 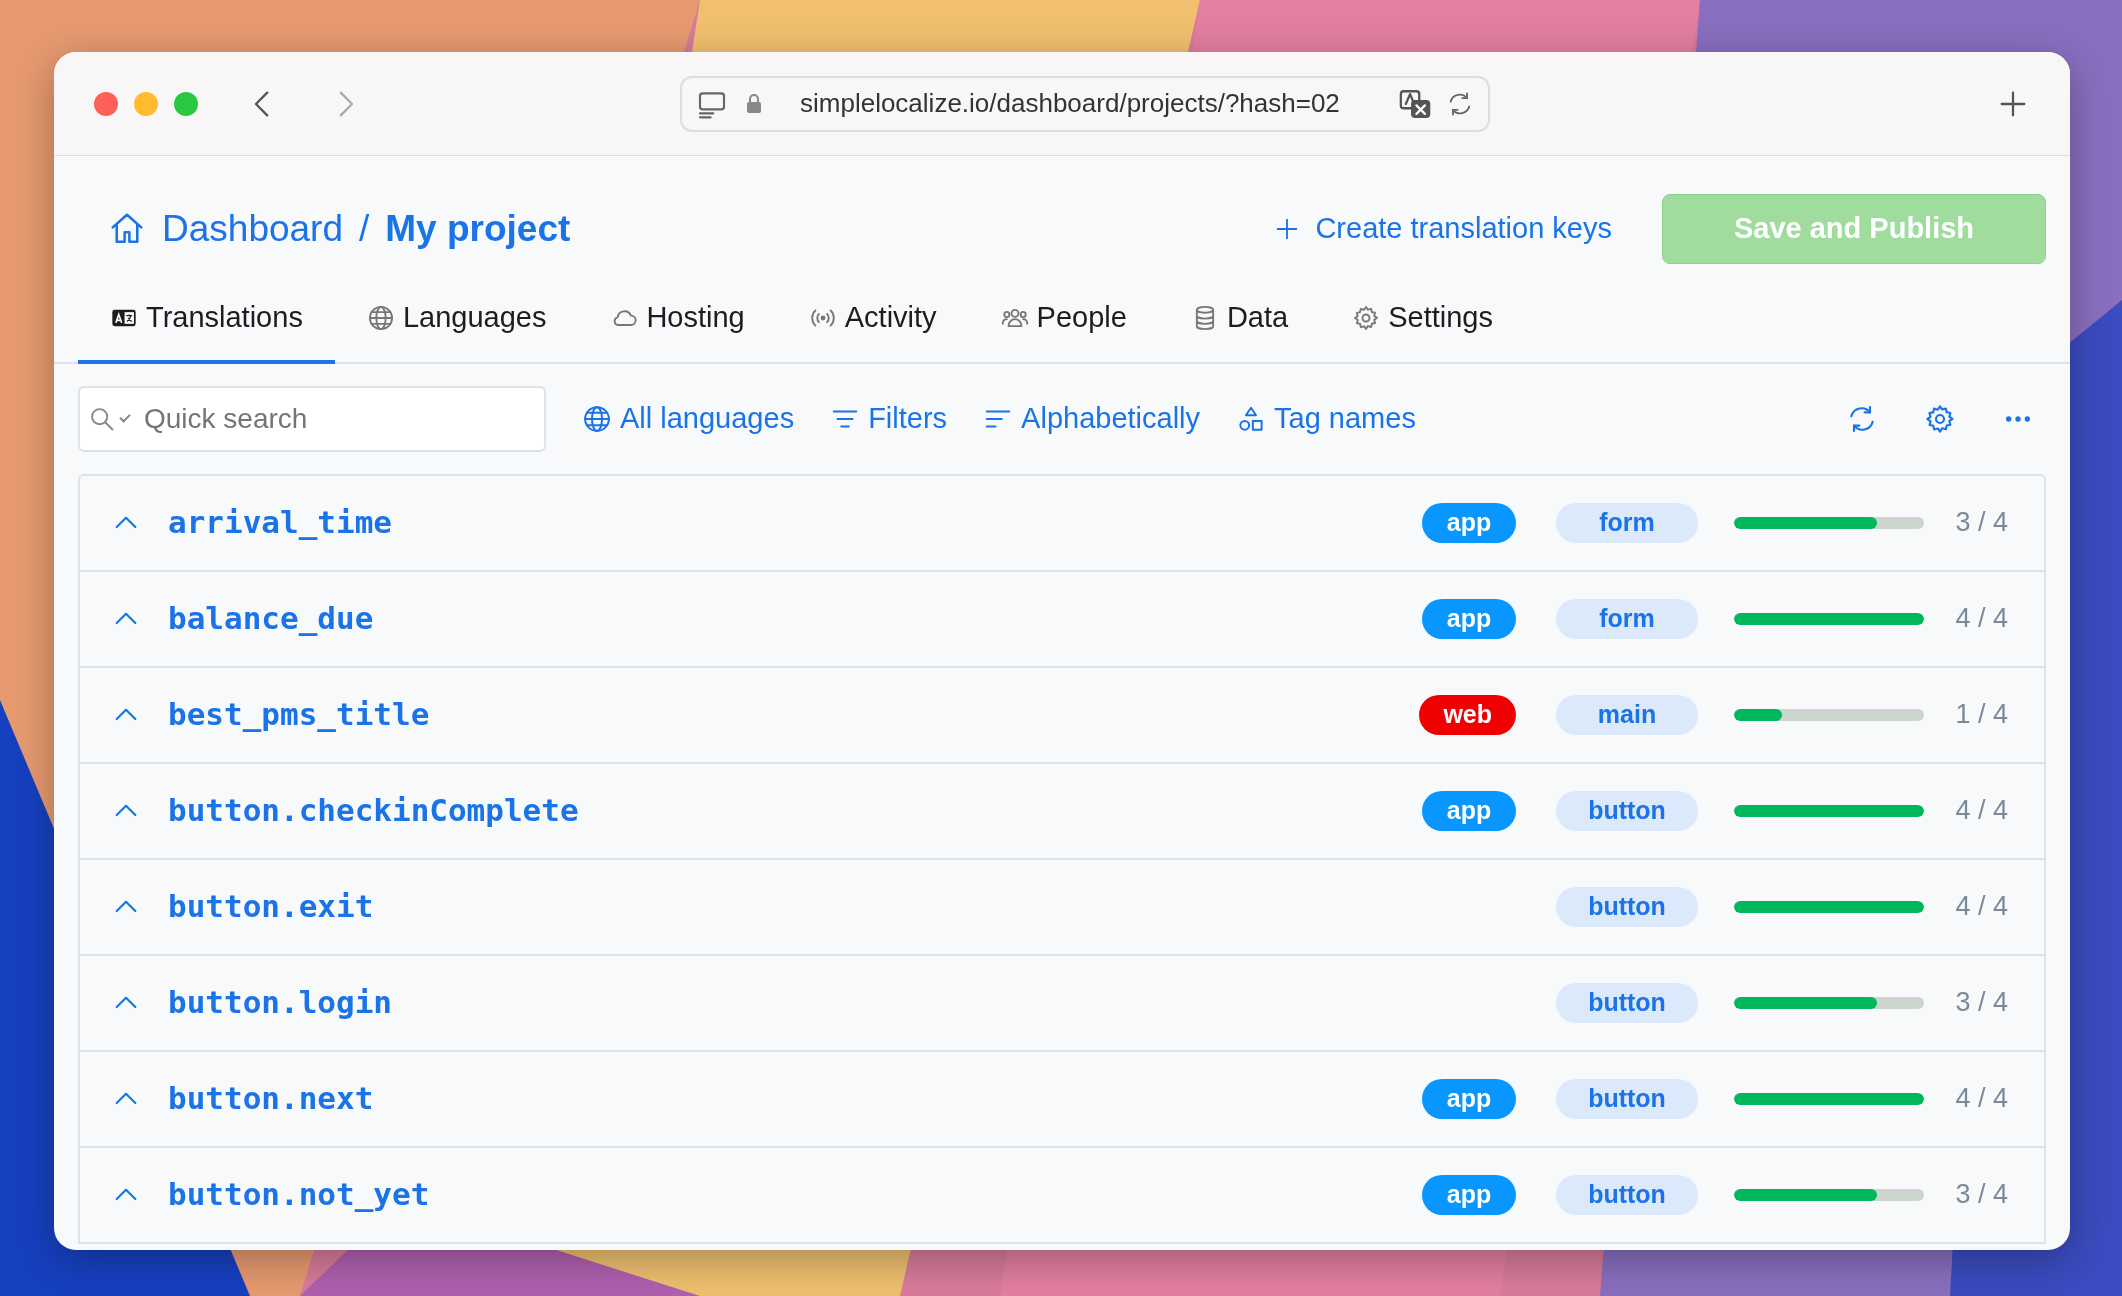 I want to click on address-bar: simplelocalize.io/dashboard/projects/?hash=02, so click(x=1085, y=103).